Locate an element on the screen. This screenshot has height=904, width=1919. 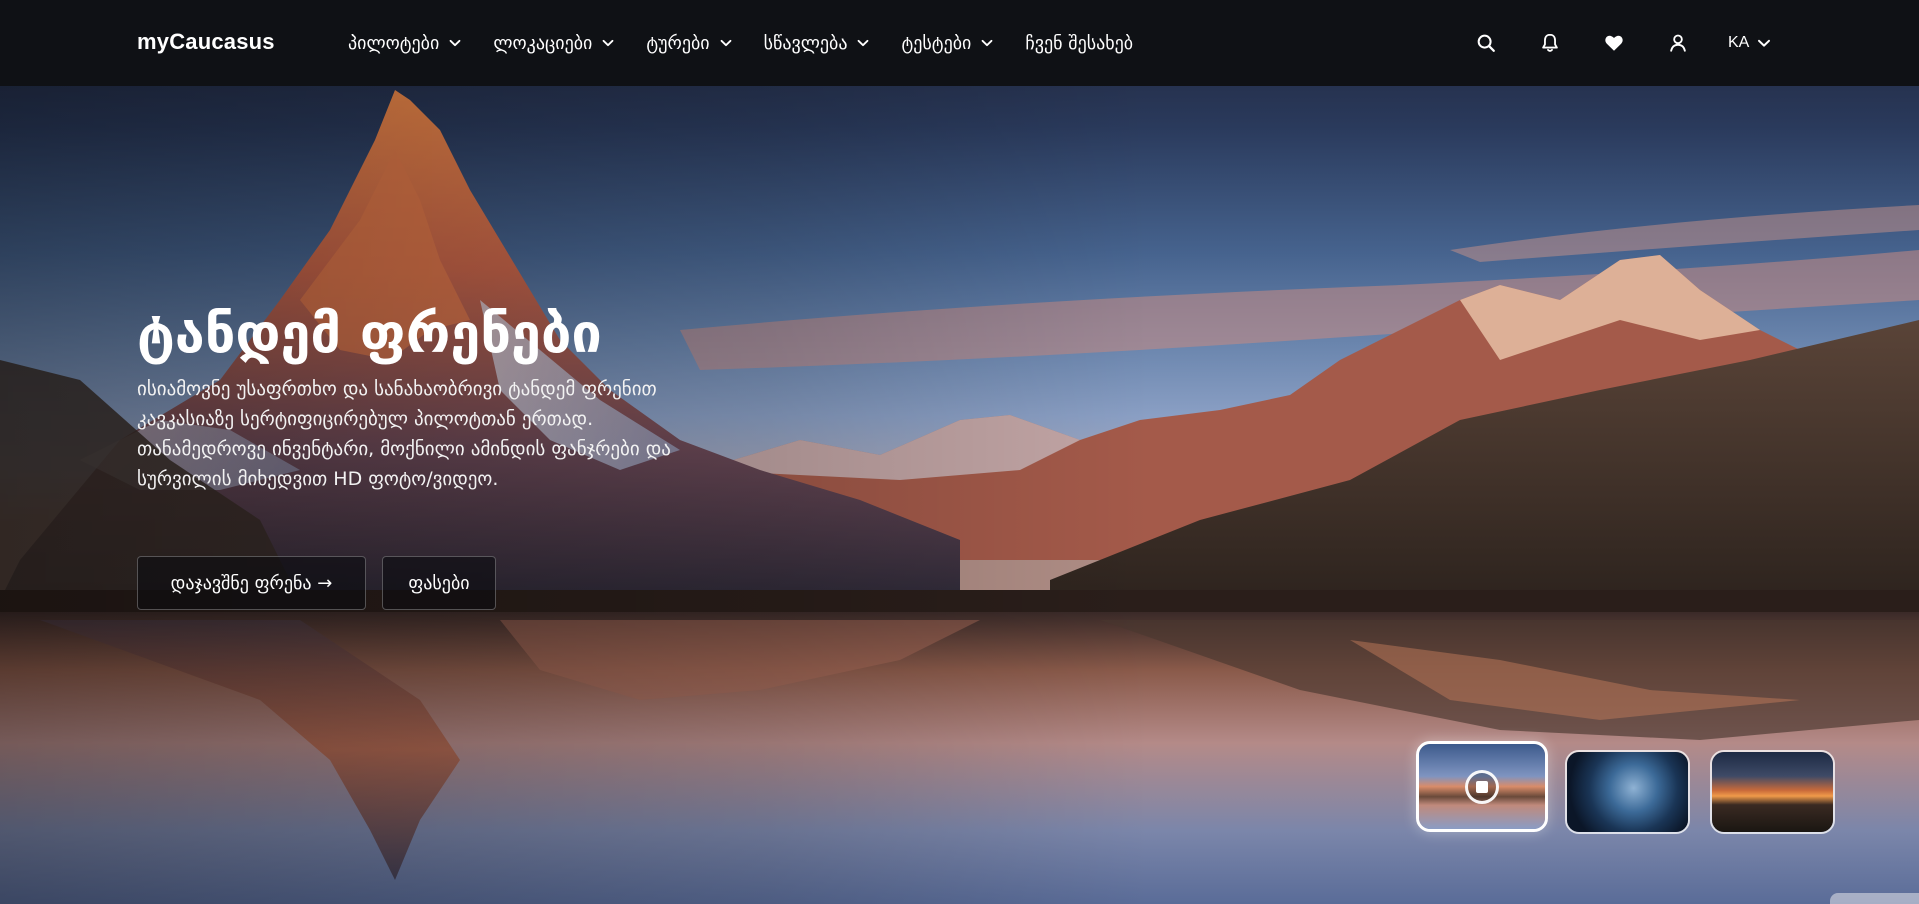
nav-item-locations: ლოკაციები is located at coordinates (553, 43).